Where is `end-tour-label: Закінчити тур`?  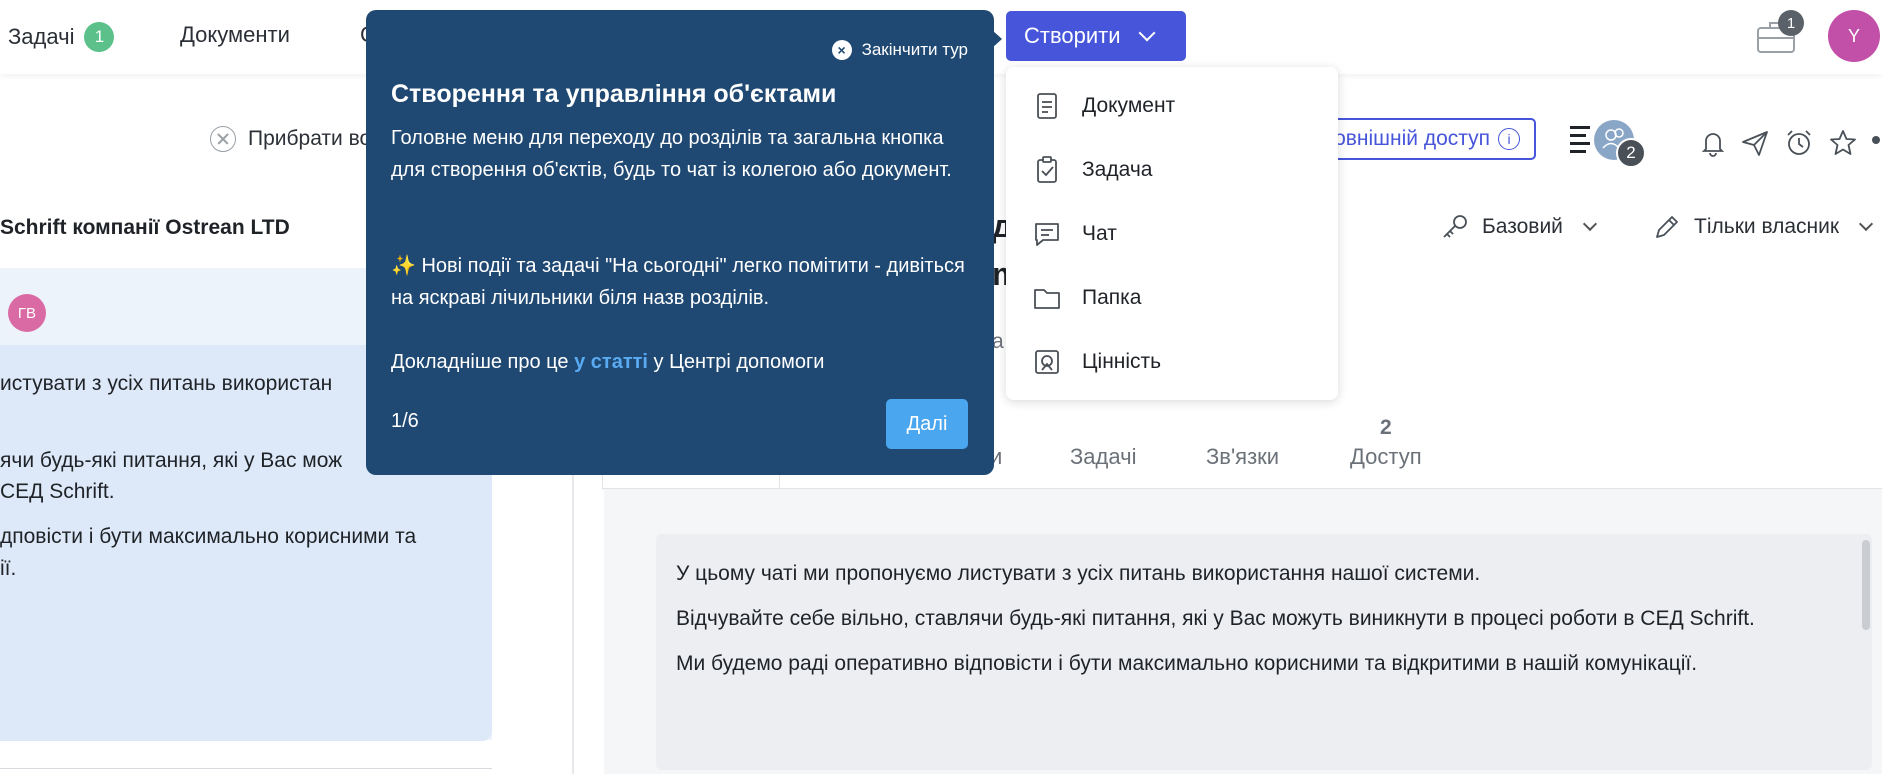
end-tour-label: Закінчити тур is located at coordinates (914, 49).